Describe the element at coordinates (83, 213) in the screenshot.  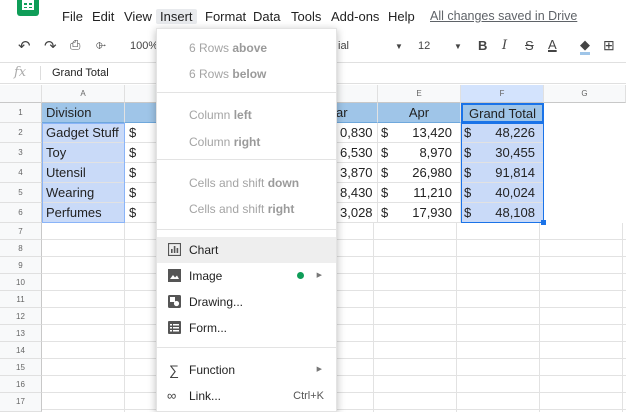
I see `cell-division: Perfumes` at that location.